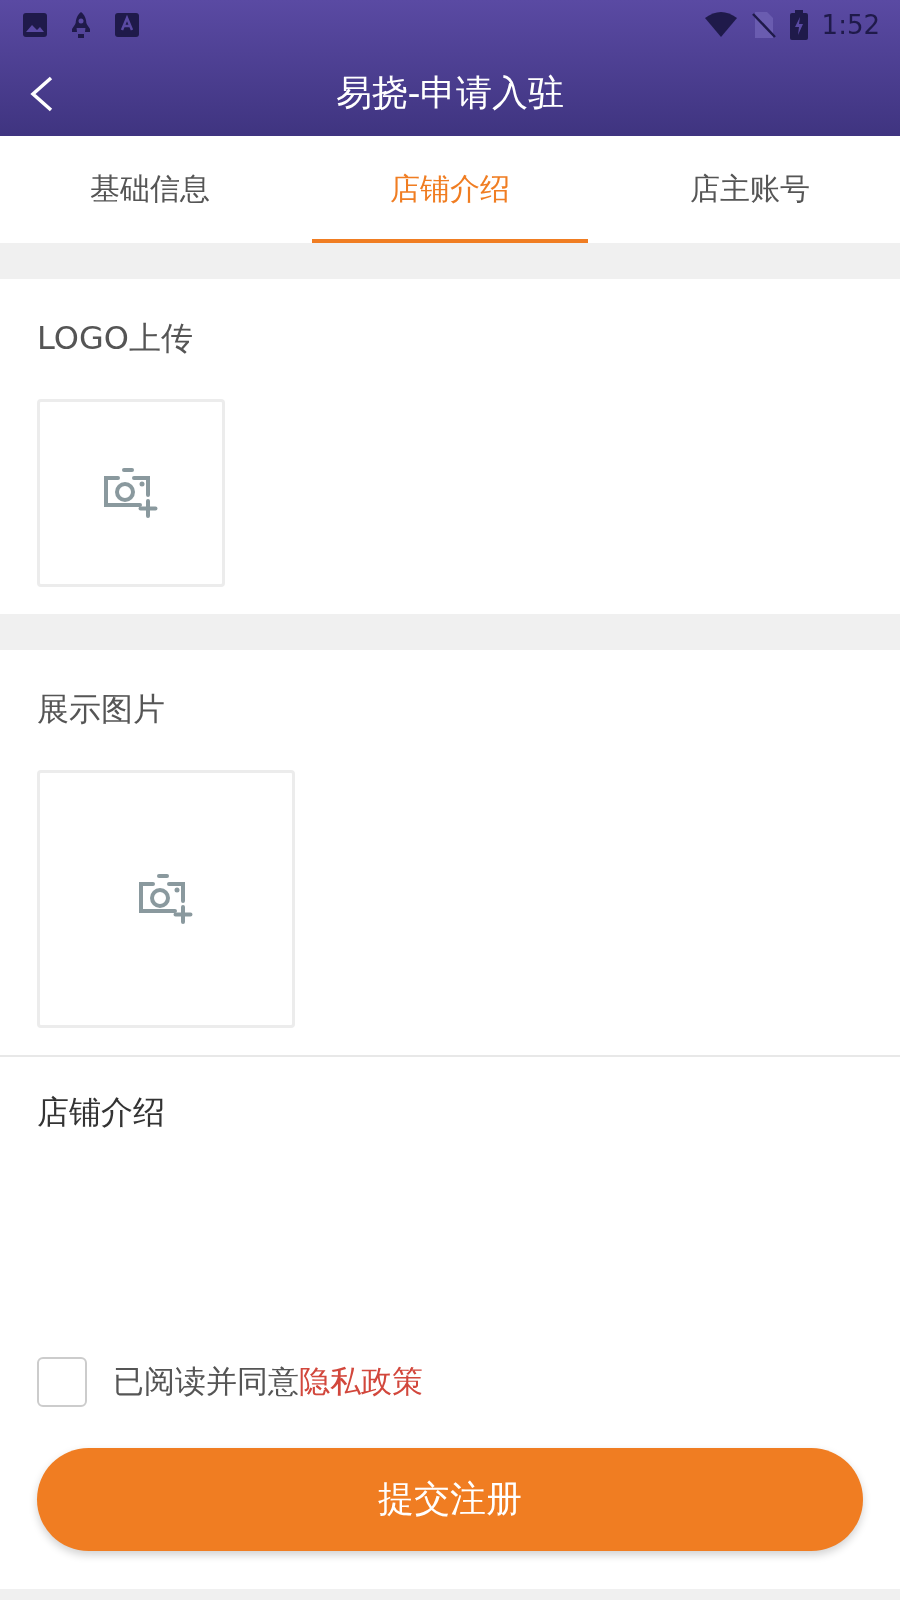 The image size is (900, 1600). Describe the element at coordinates (42, 94) in the screenshot. I see `back-icon` at that location.